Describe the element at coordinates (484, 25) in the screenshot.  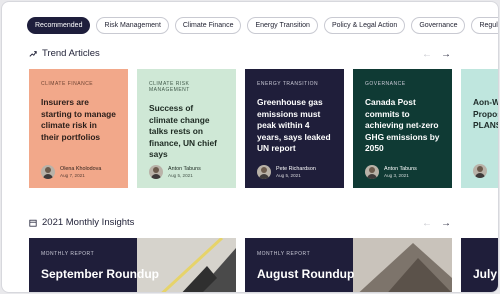
I see `tab-regulation-reporting: Regulation & Reporting` at that location.